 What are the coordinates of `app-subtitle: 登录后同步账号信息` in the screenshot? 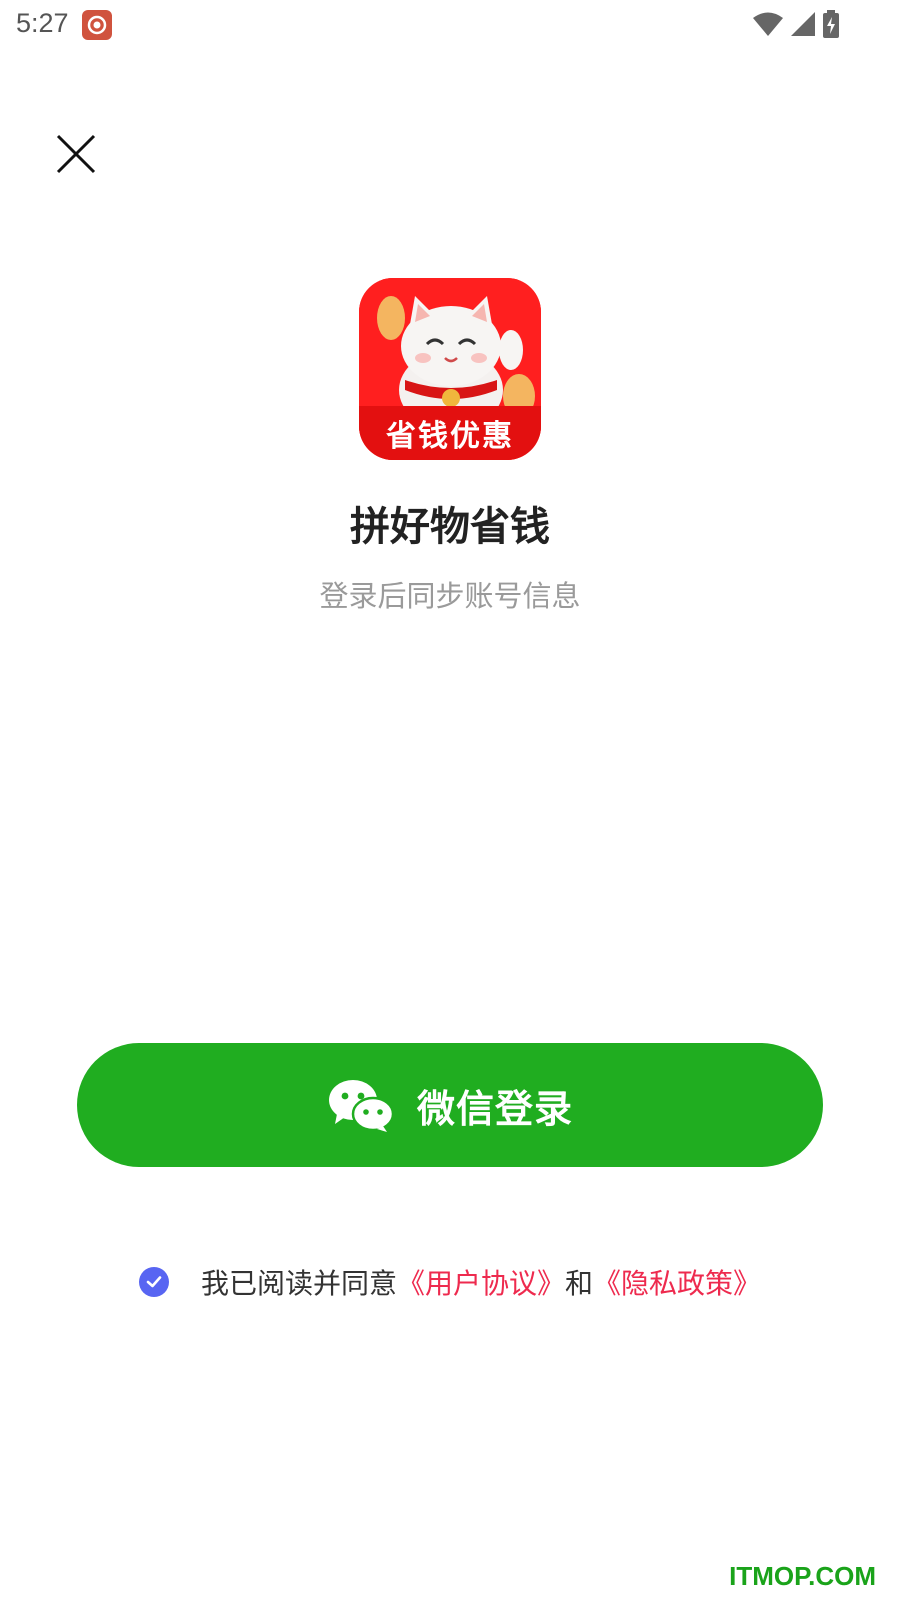 It's located at (450, 596).